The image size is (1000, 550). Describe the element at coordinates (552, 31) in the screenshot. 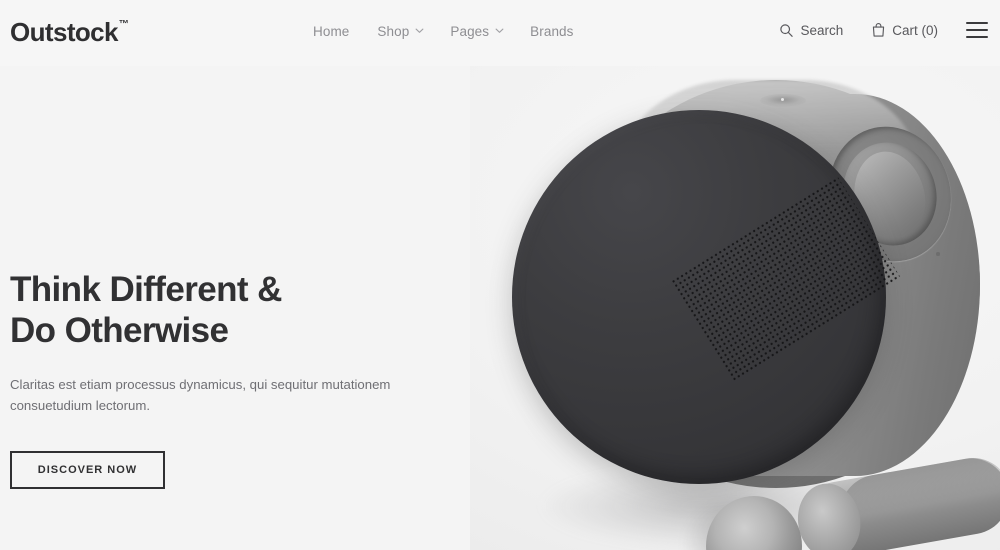

I see `nav-label-brands: Brands` at that location.